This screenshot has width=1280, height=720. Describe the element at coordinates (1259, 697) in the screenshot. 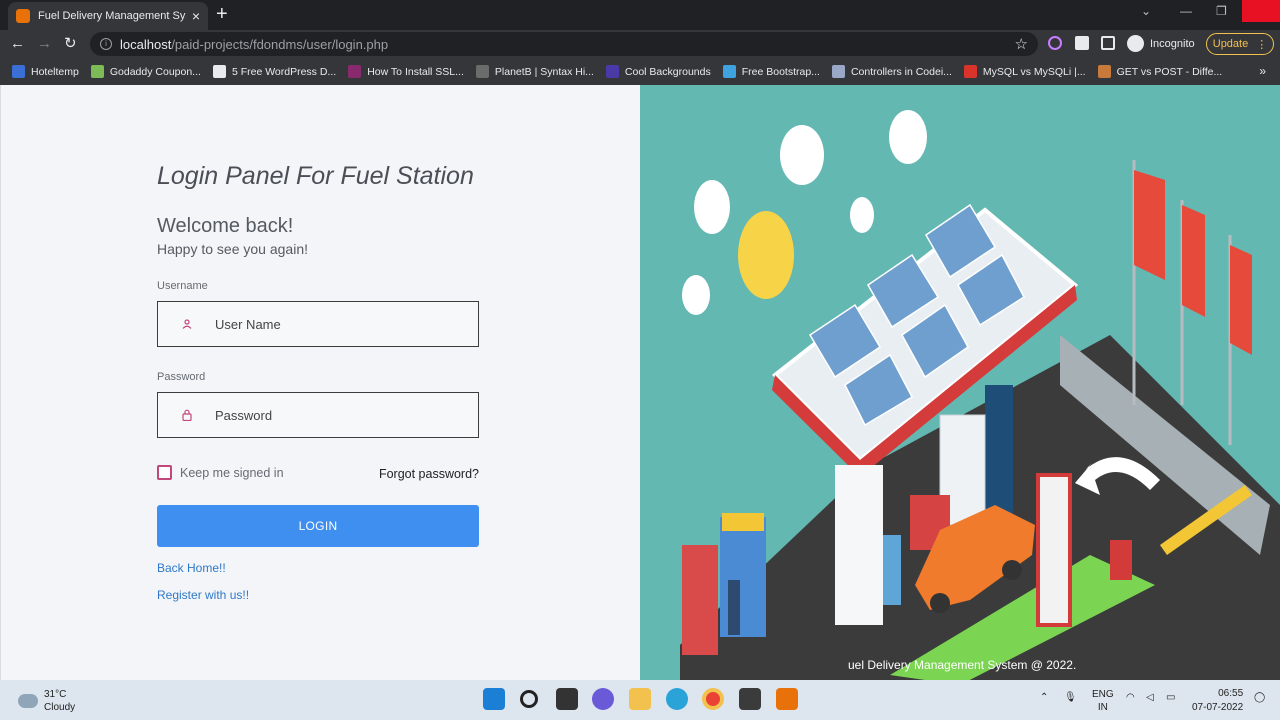

I see `notifications-icon: ◯` at that location.